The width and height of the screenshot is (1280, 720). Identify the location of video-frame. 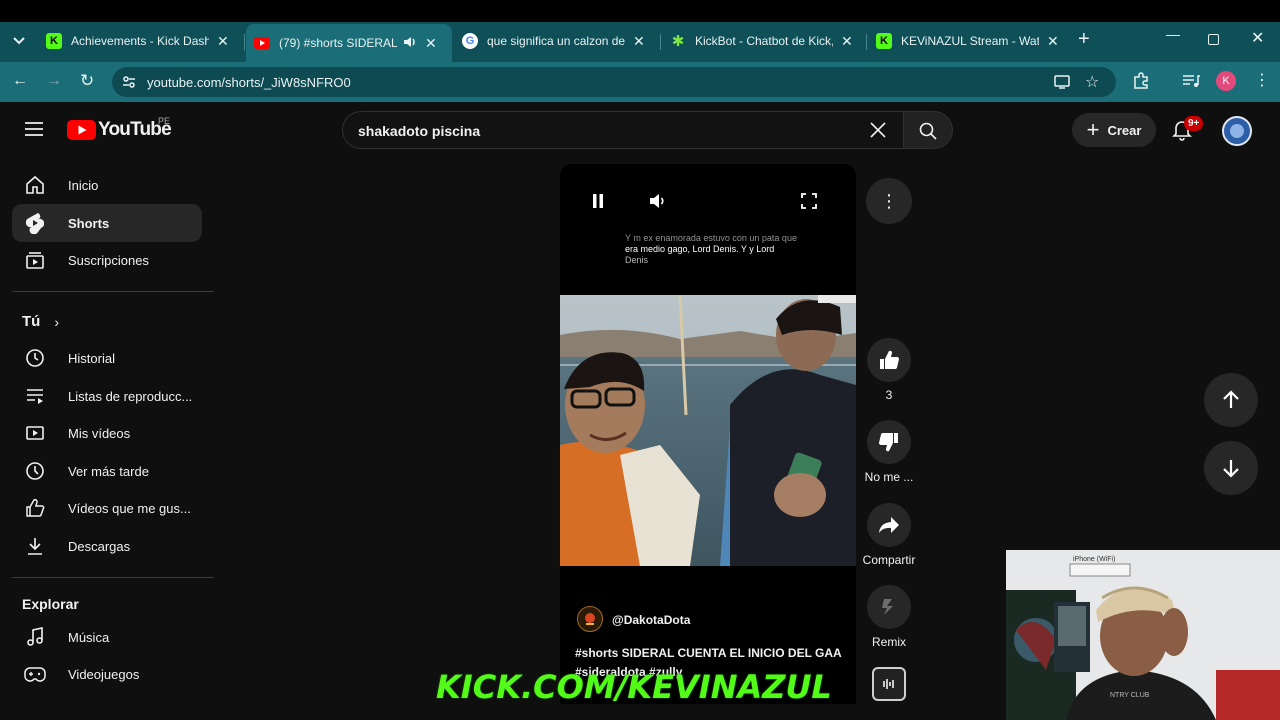
(708, 430).